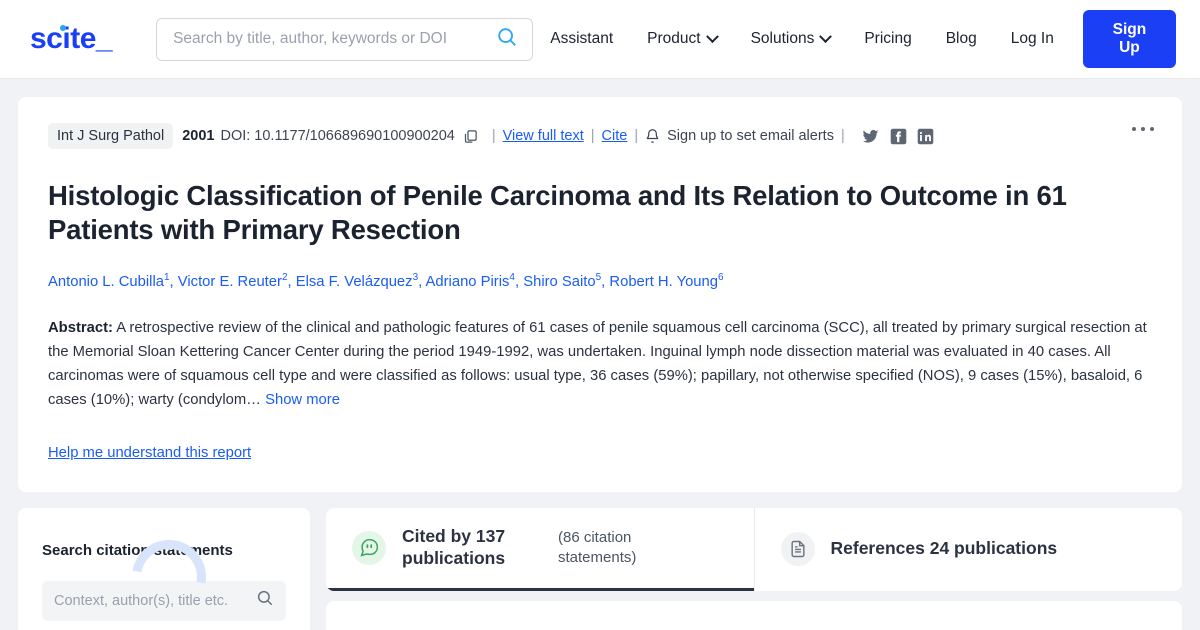  I want to click on tab-references-label: References 24 publications, so click(944, 548).